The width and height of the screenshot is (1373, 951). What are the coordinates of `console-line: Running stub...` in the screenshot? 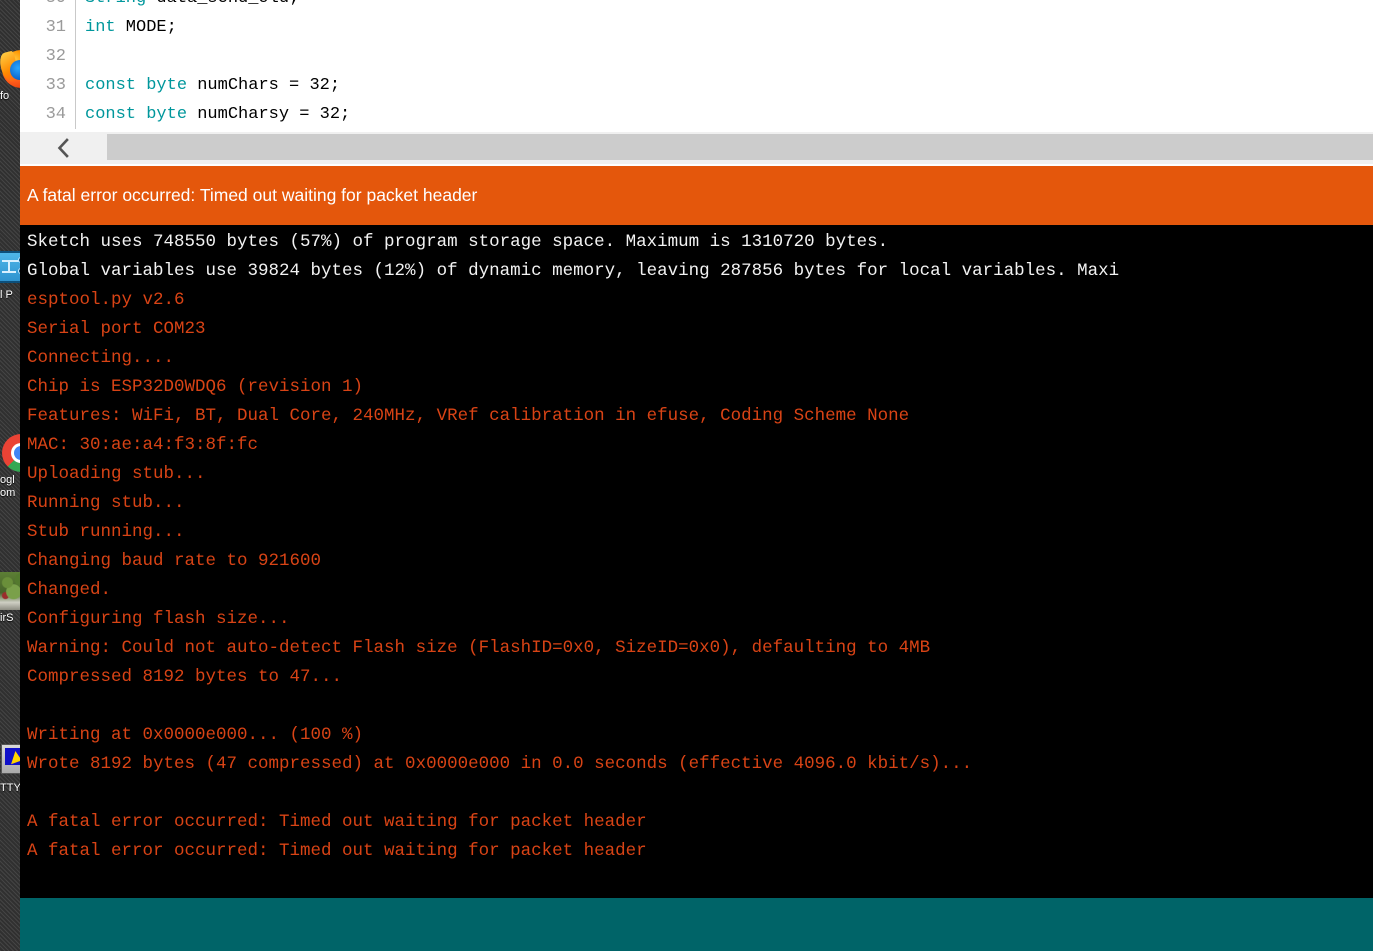 It's located at (106, 503).